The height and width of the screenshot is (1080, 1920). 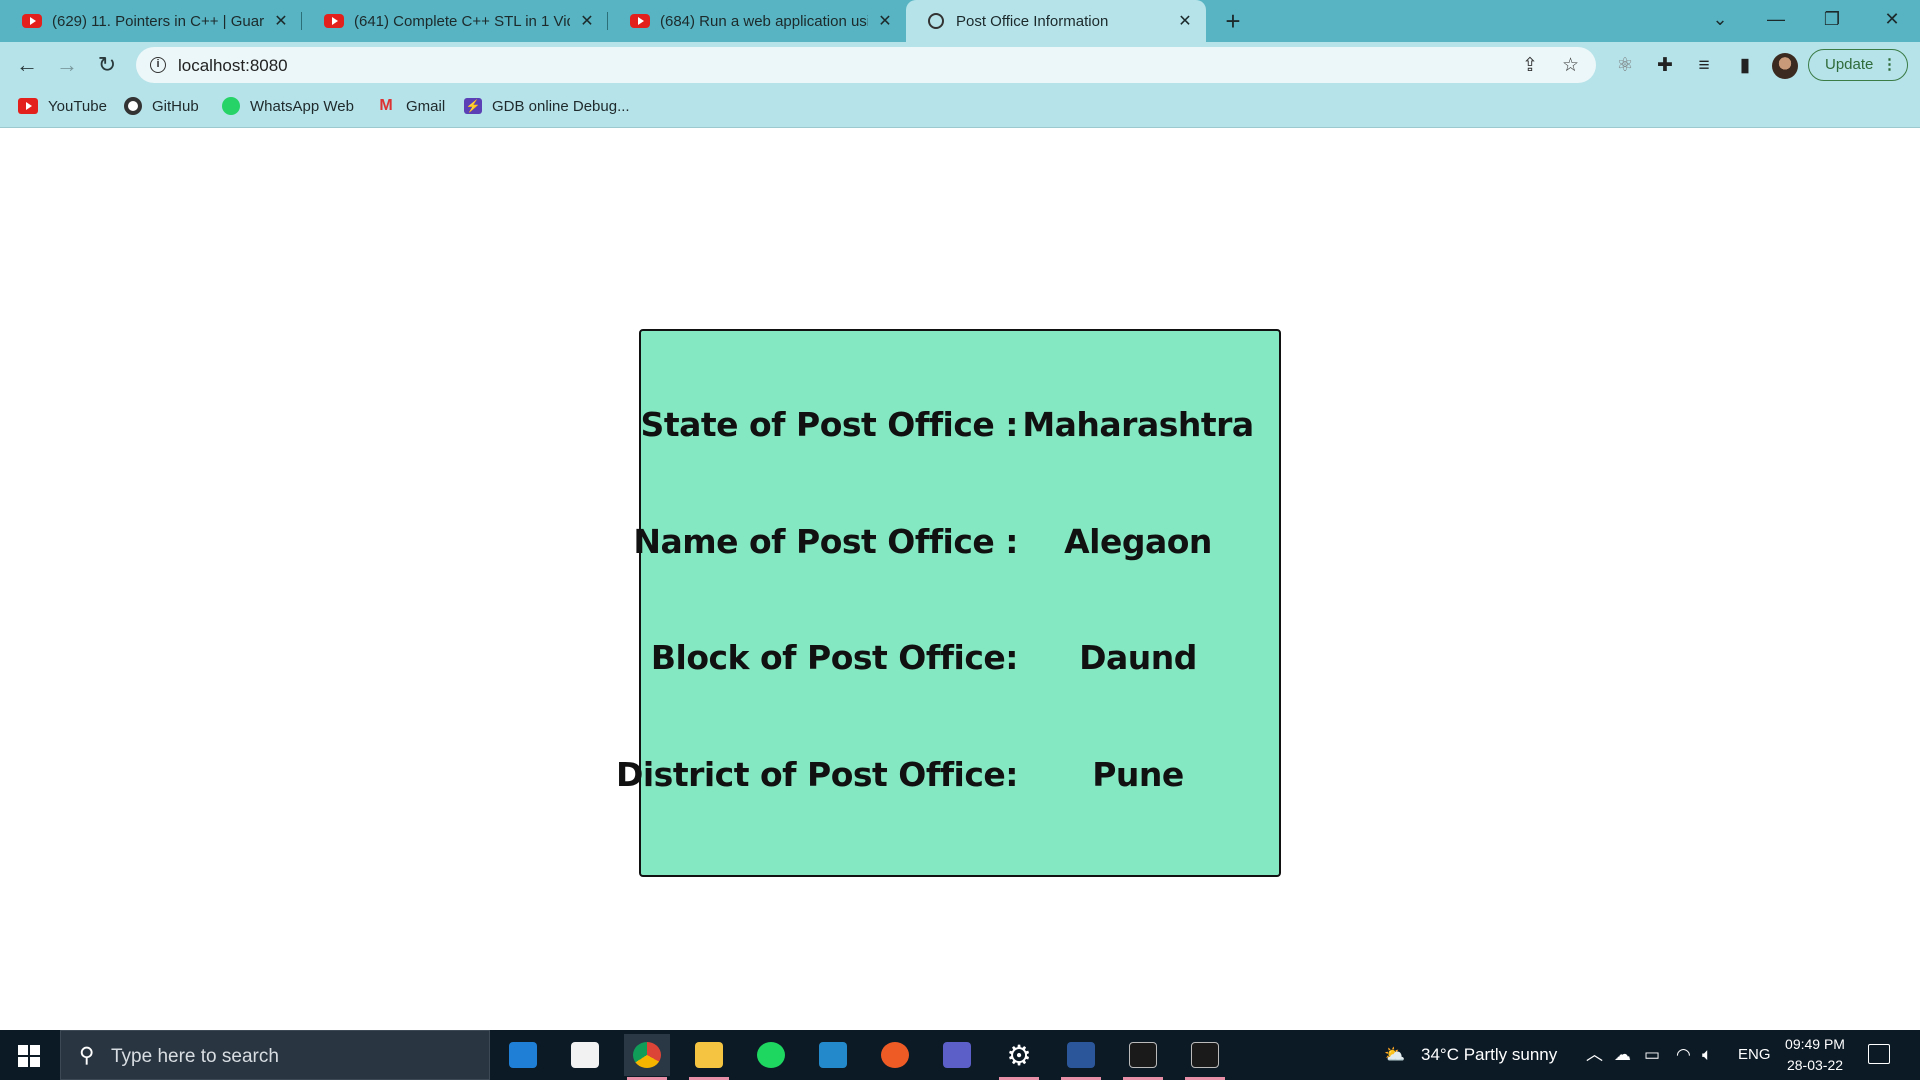 What do you see at coordinates (1815, 1044) in the screenshot?
I see `clock-time: 09:49 PM` at bounding box center [1815, 1044].